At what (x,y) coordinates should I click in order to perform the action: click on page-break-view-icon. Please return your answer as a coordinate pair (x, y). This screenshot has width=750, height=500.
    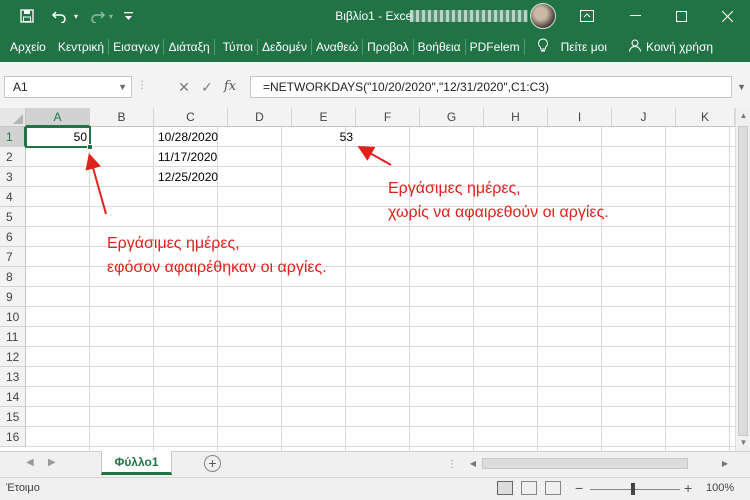
    Looking at the image, I should click on (553, 488).